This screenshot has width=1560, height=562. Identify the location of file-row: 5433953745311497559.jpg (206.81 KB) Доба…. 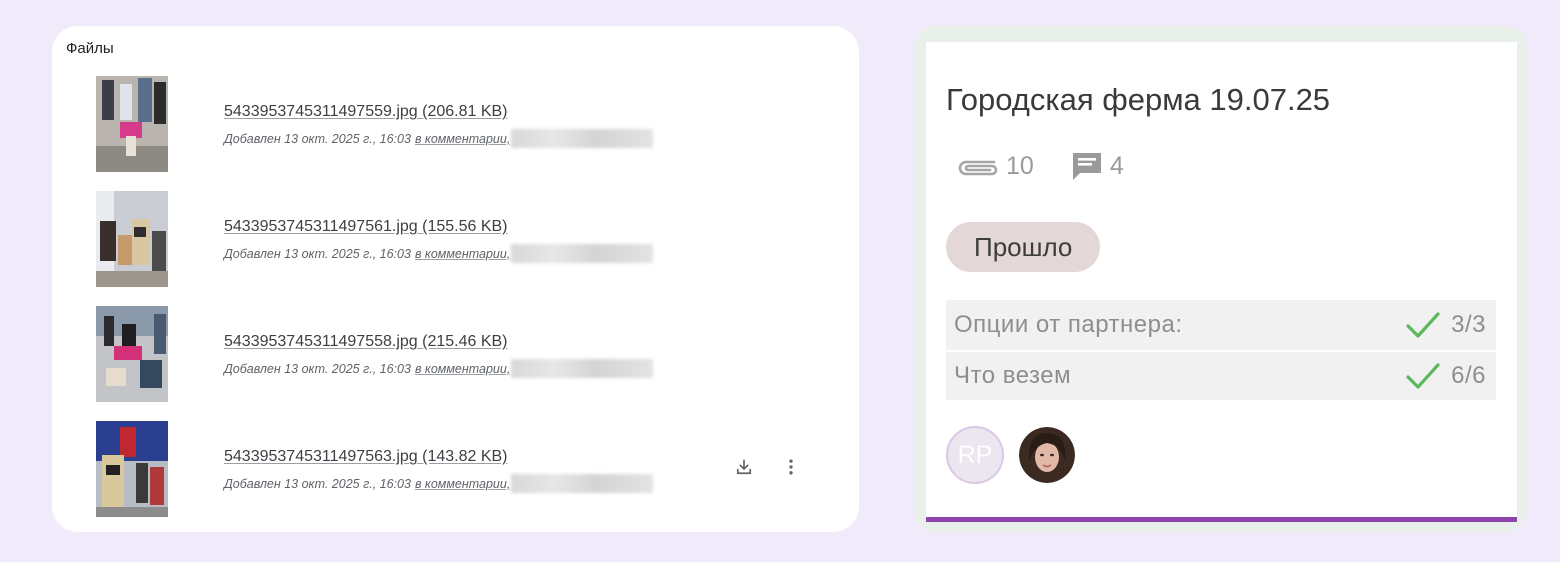
(455, 125).